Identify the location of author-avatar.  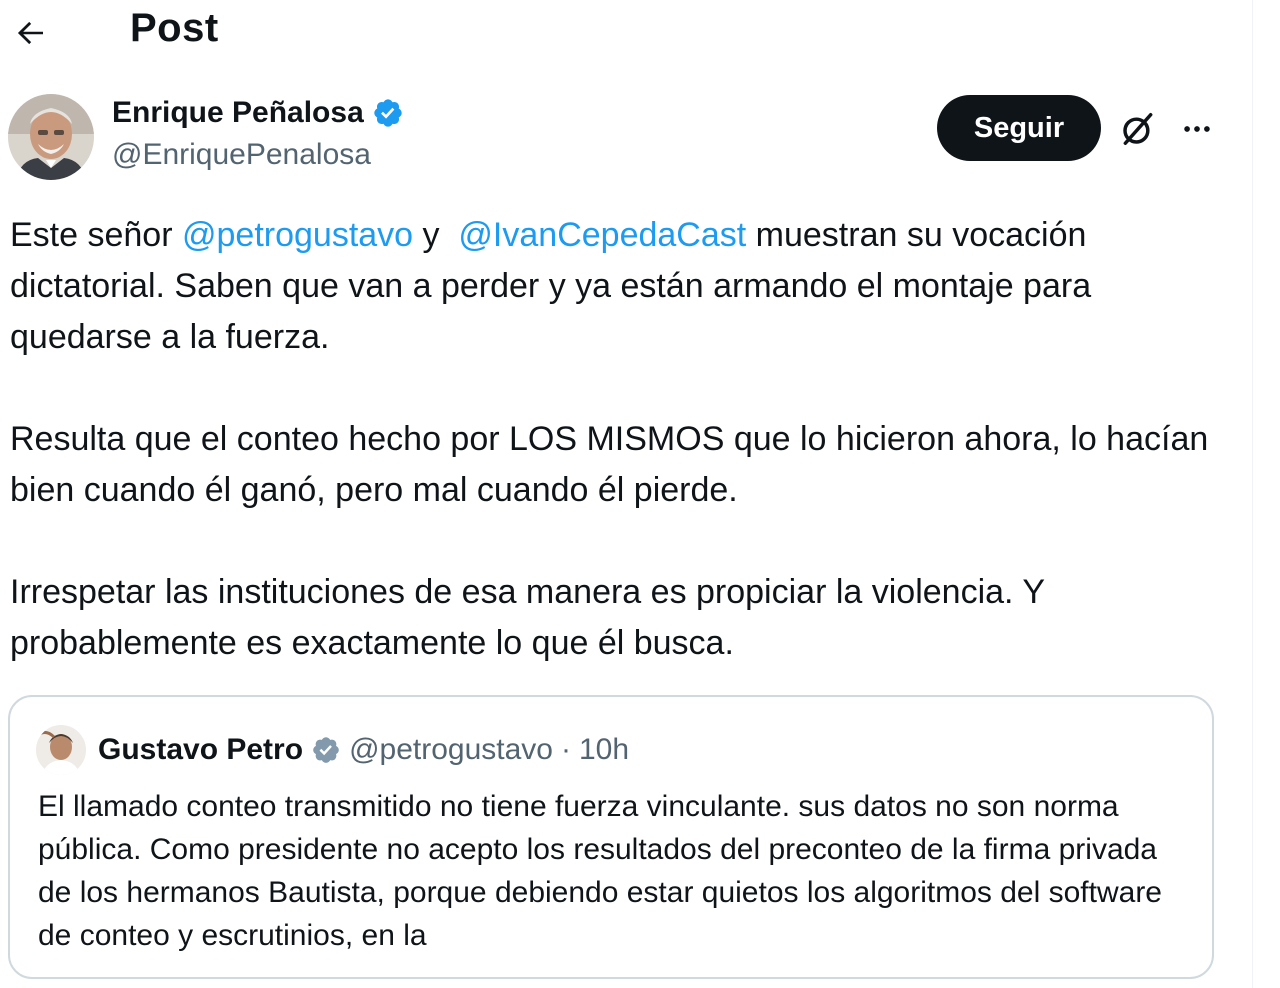
(51, 137).